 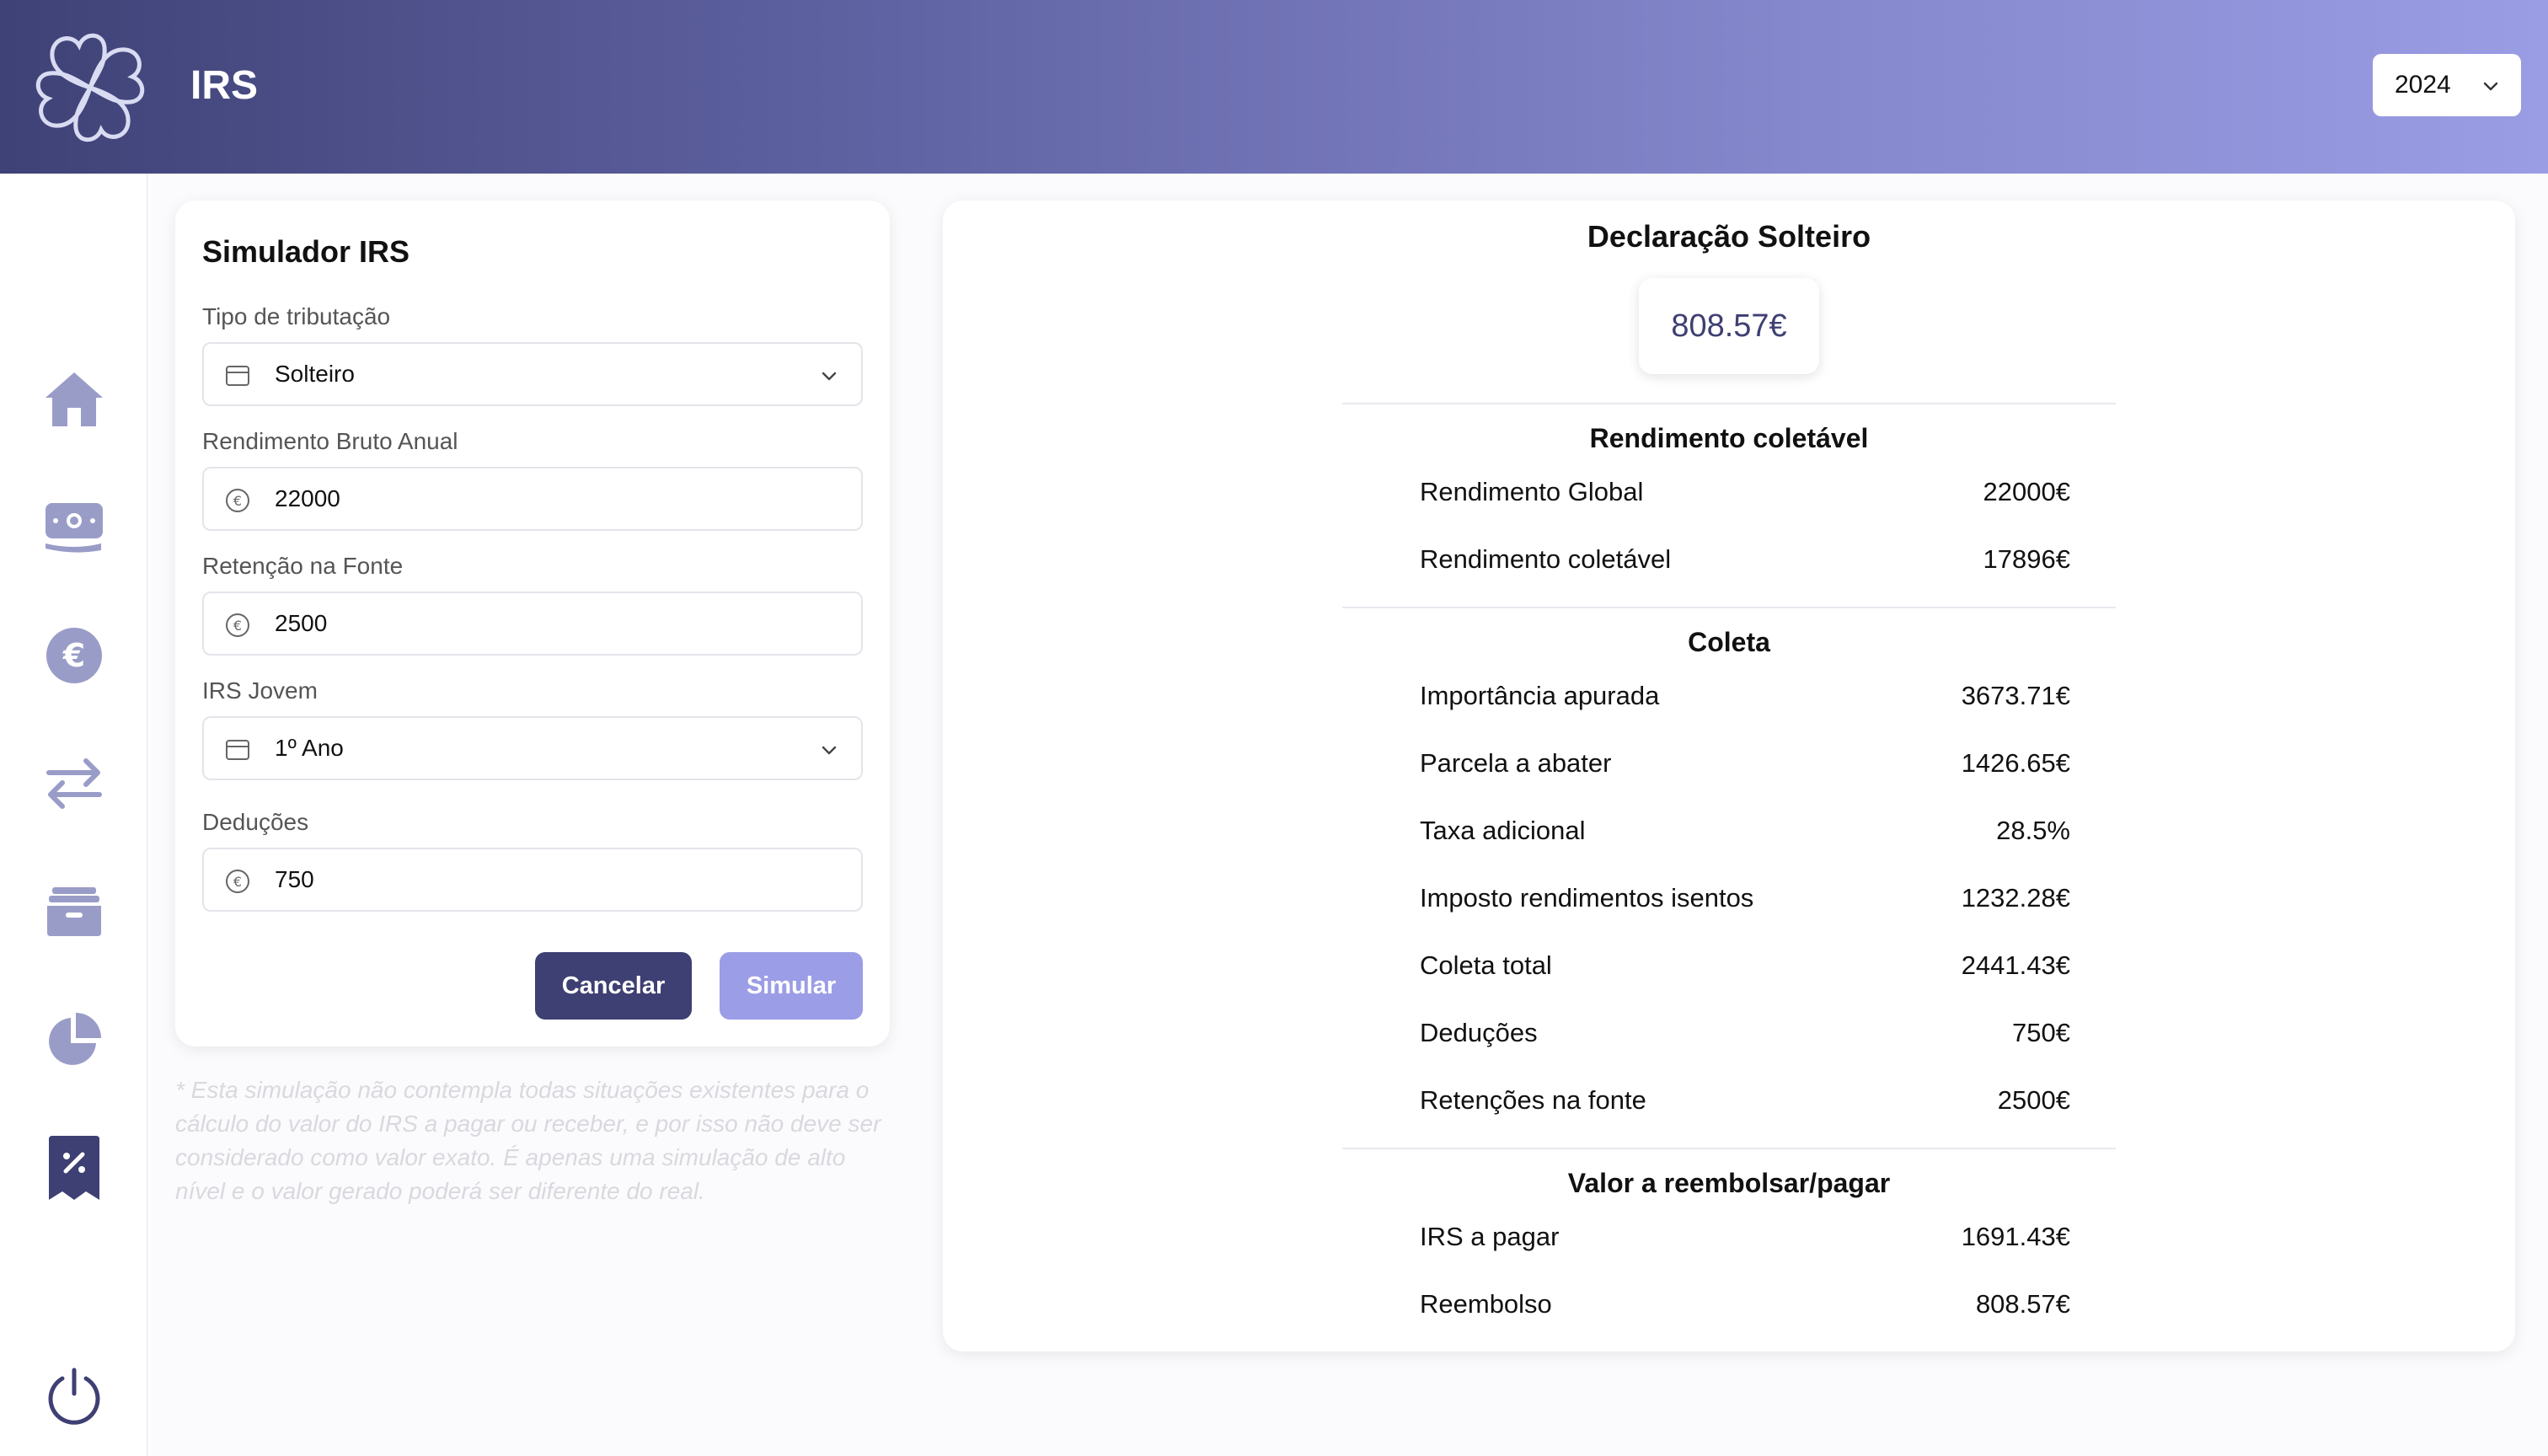 I want to click on tax-receipt-icon, so click(x=74, y=1168).